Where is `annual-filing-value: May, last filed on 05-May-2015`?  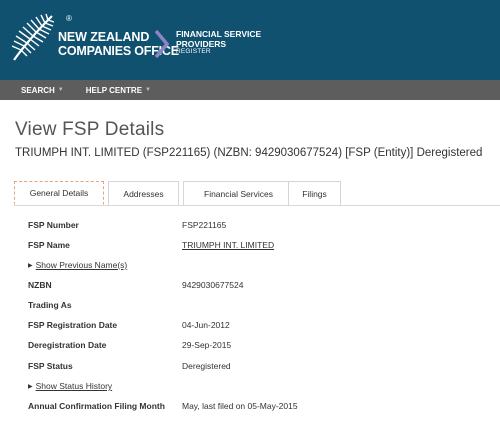 annual-filing-value: May, last filed on 05-May-2015 is located at coordinates (240, 406).